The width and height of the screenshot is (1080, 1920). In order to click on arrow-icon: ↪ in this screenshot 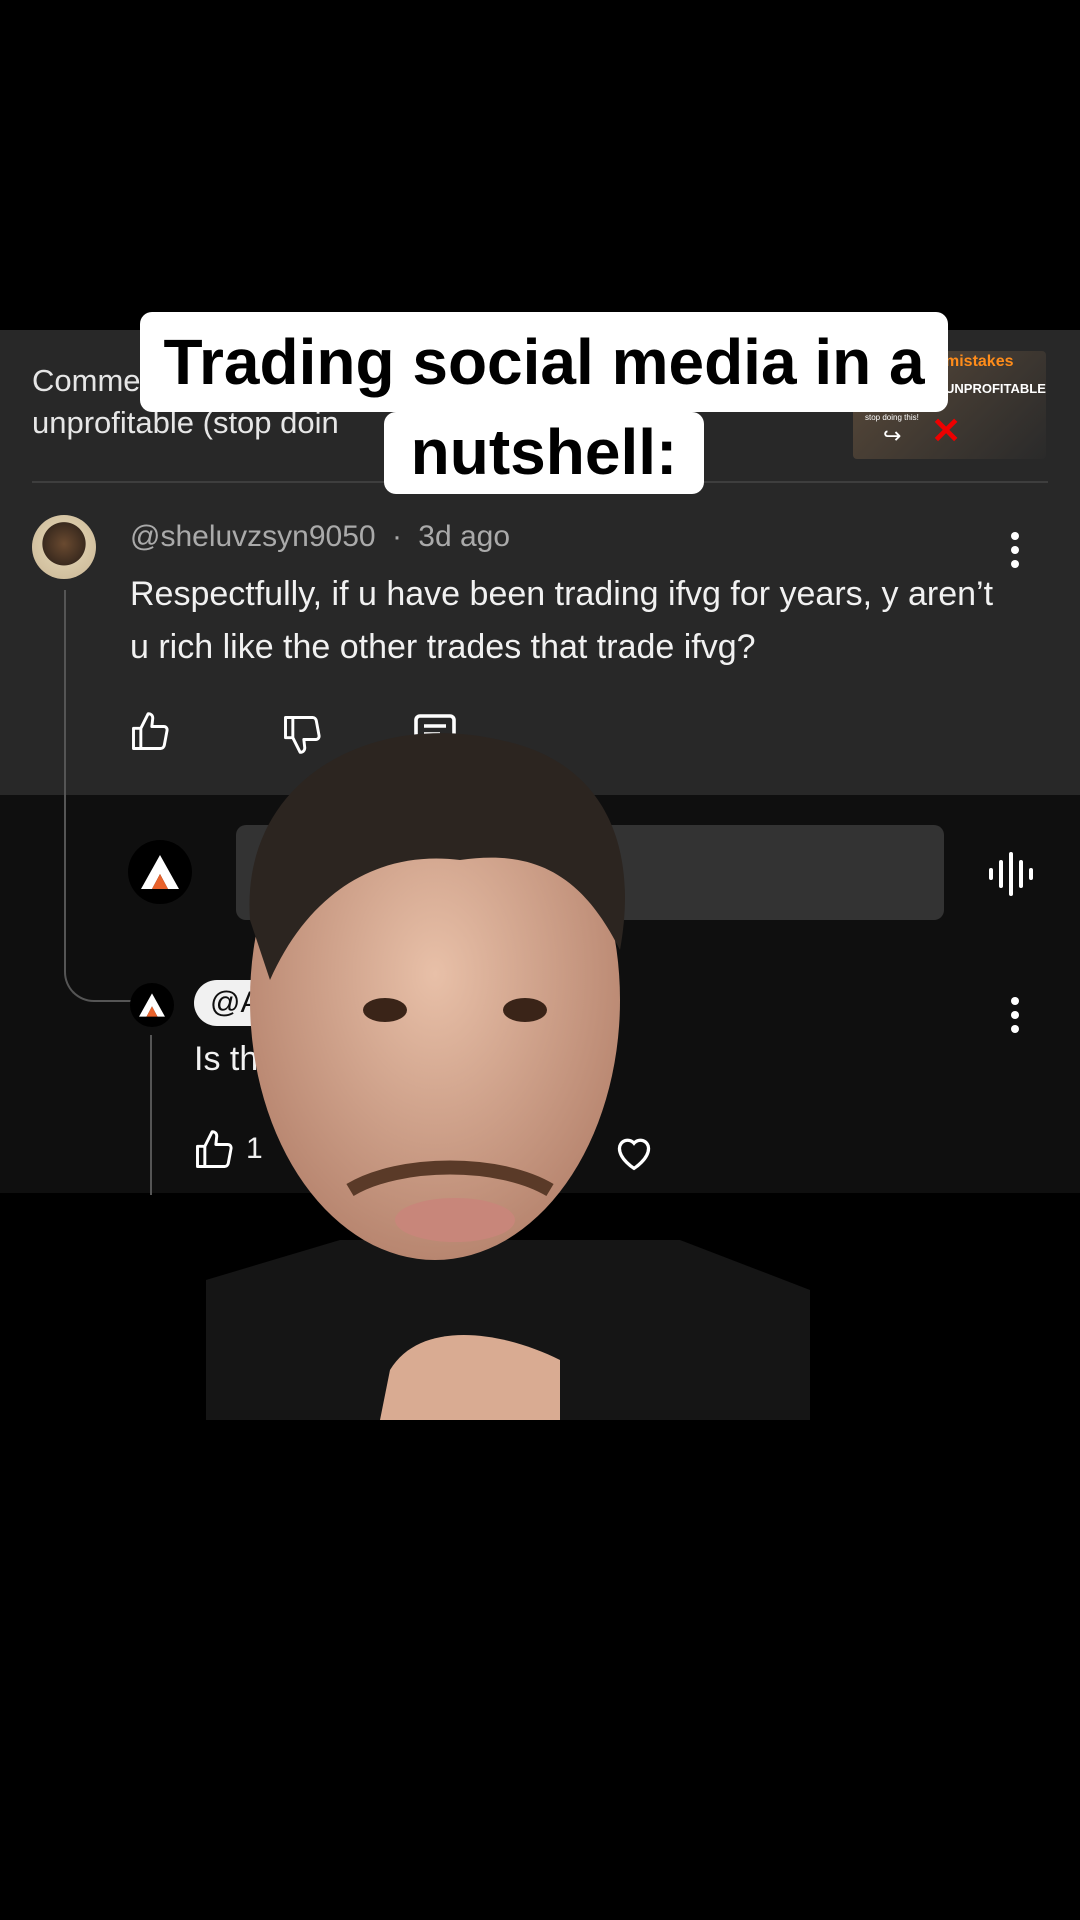, I will do `click(892, 435)`.